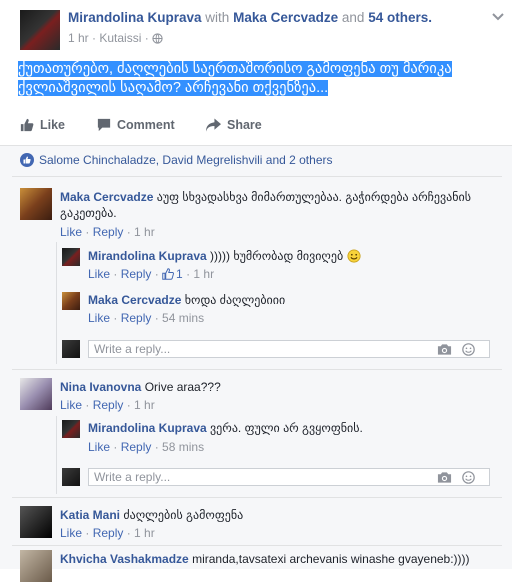  I want to click on comment-icon, so click(104, 125).